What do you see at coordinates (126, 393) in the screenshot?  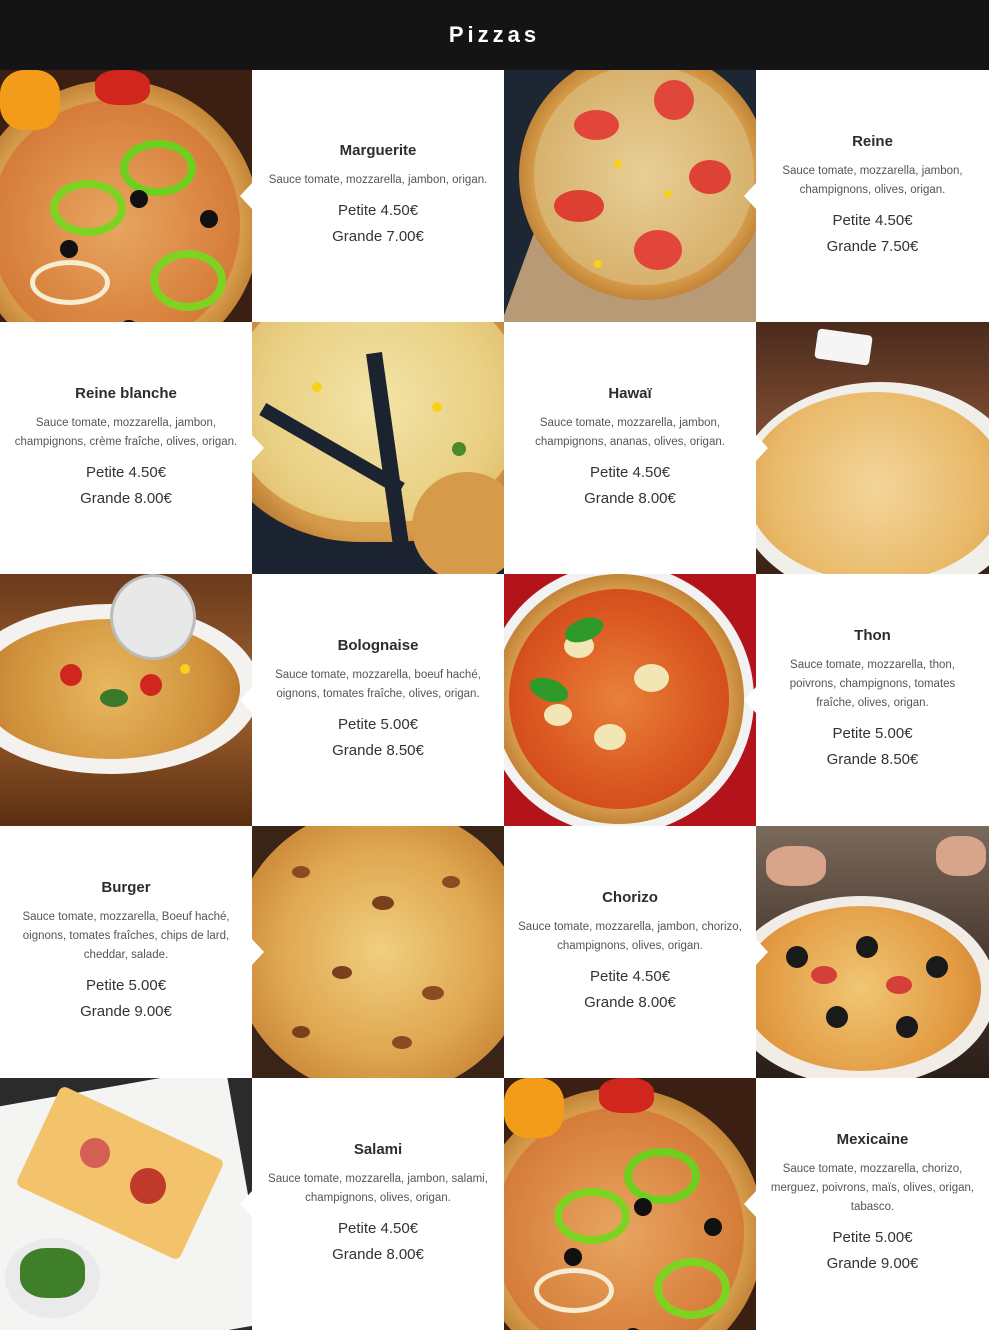 I see `pizza-name: Reine blanche` at bounding box center [126, 393].